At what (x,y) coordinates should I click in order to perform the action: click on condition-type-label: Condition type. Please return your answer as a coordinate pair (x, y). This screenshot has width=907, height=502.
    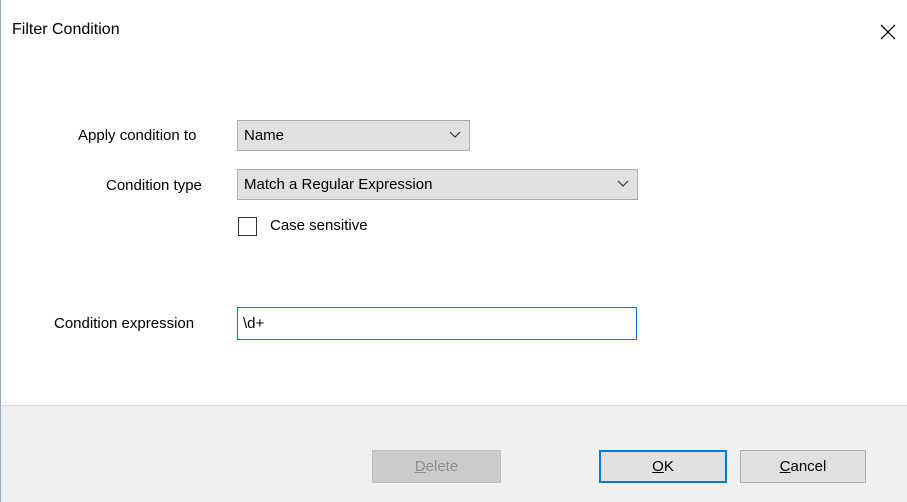
    Looking at the image, I should click on (154, 185).